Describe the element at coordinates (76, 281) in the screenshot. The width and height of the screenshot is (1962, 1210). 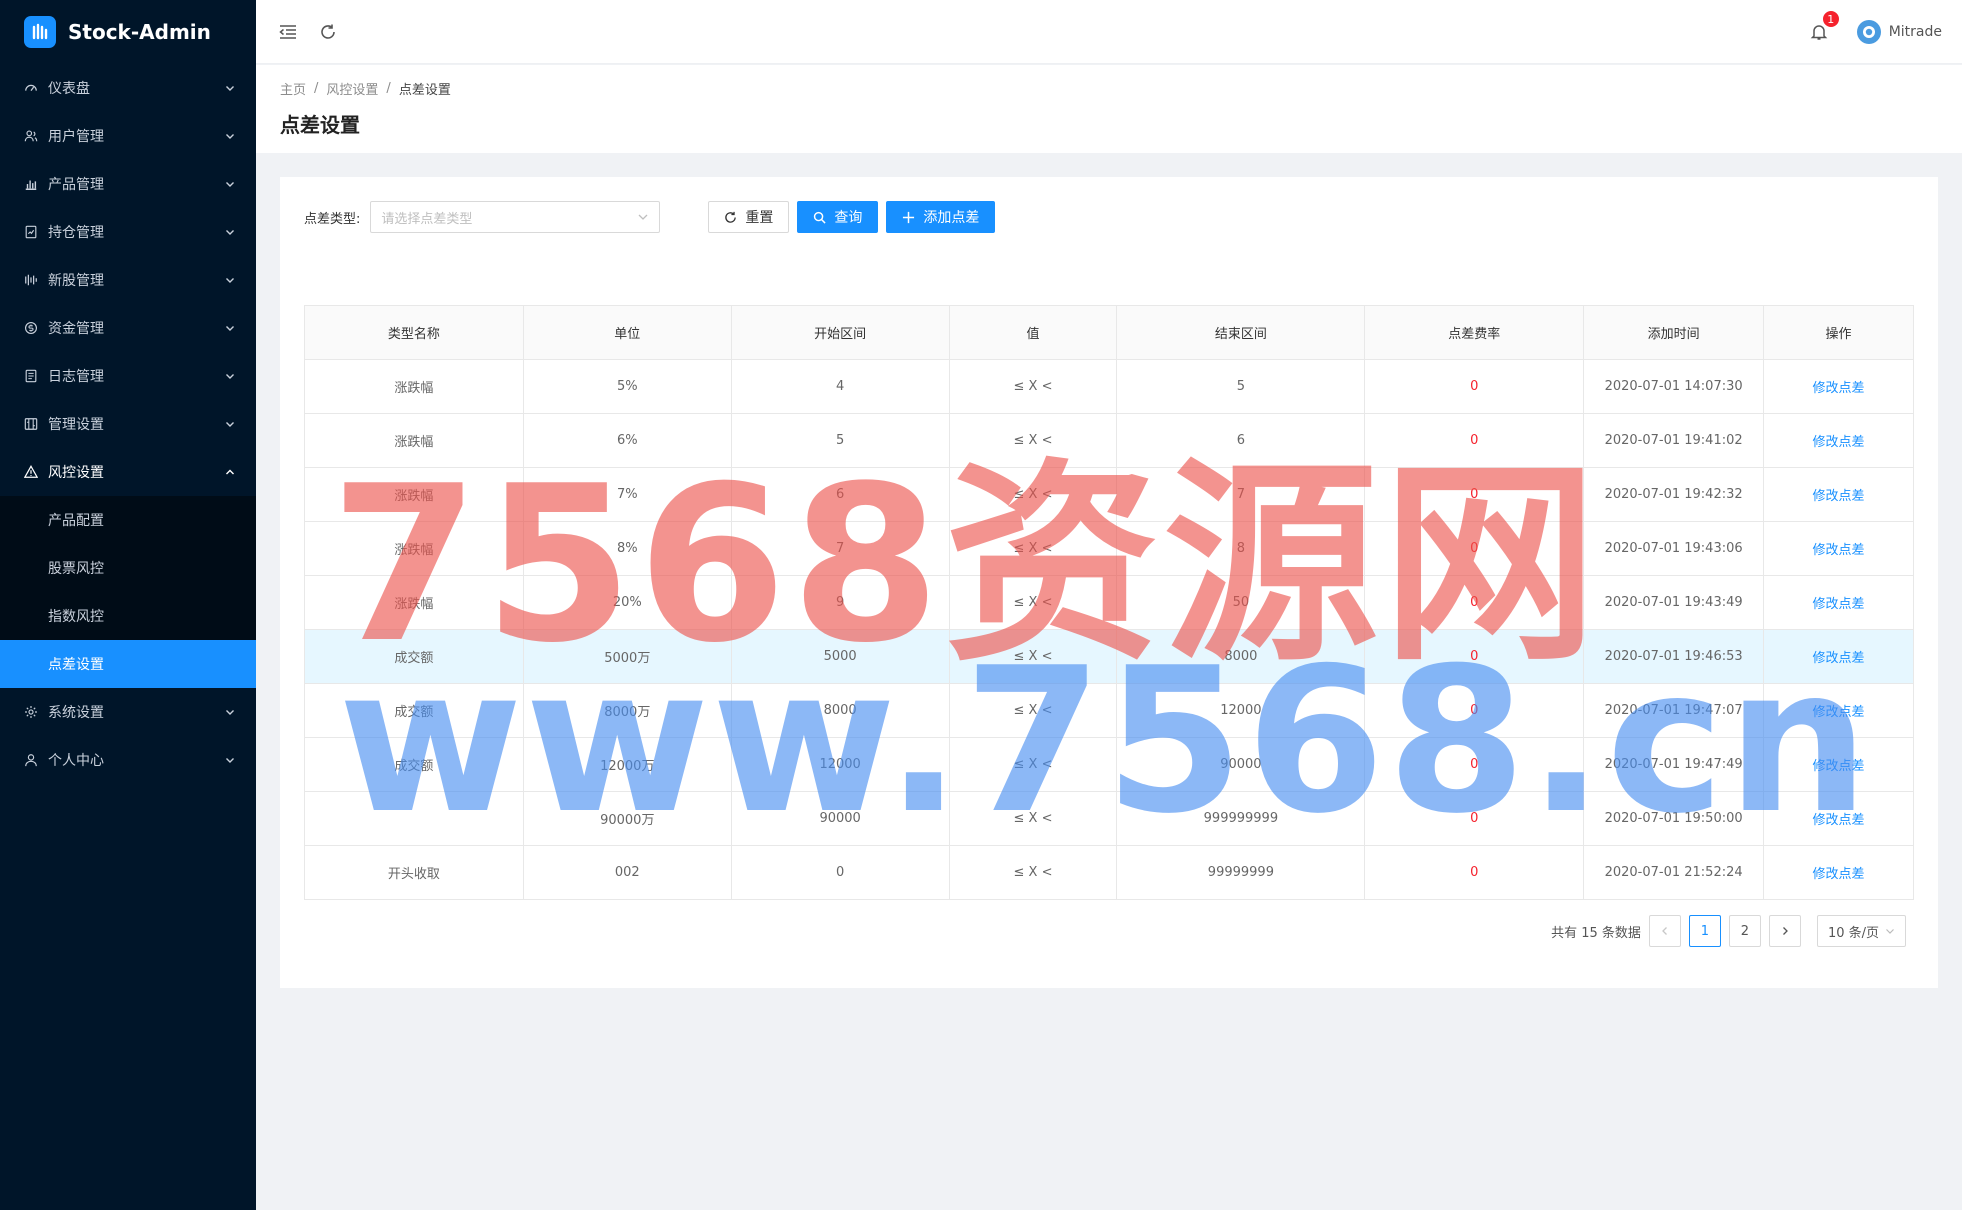
I see `sidebar-item-label: 新股管理` at that location.